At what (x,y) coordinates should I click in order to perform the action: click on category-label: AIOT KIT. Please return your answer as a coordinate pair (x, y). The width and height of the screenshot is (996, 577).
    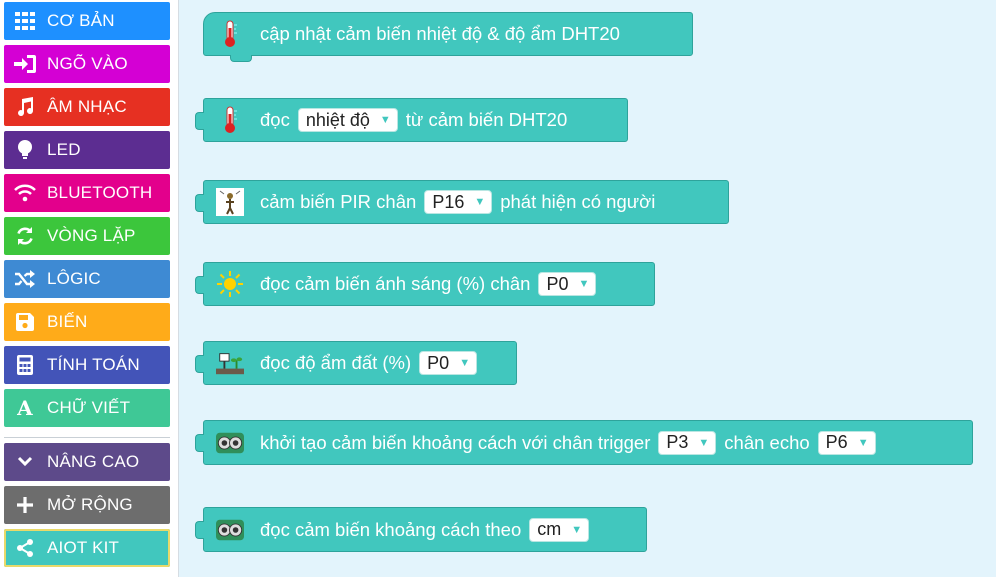
    Looking at the image, I should click on (83, 547).